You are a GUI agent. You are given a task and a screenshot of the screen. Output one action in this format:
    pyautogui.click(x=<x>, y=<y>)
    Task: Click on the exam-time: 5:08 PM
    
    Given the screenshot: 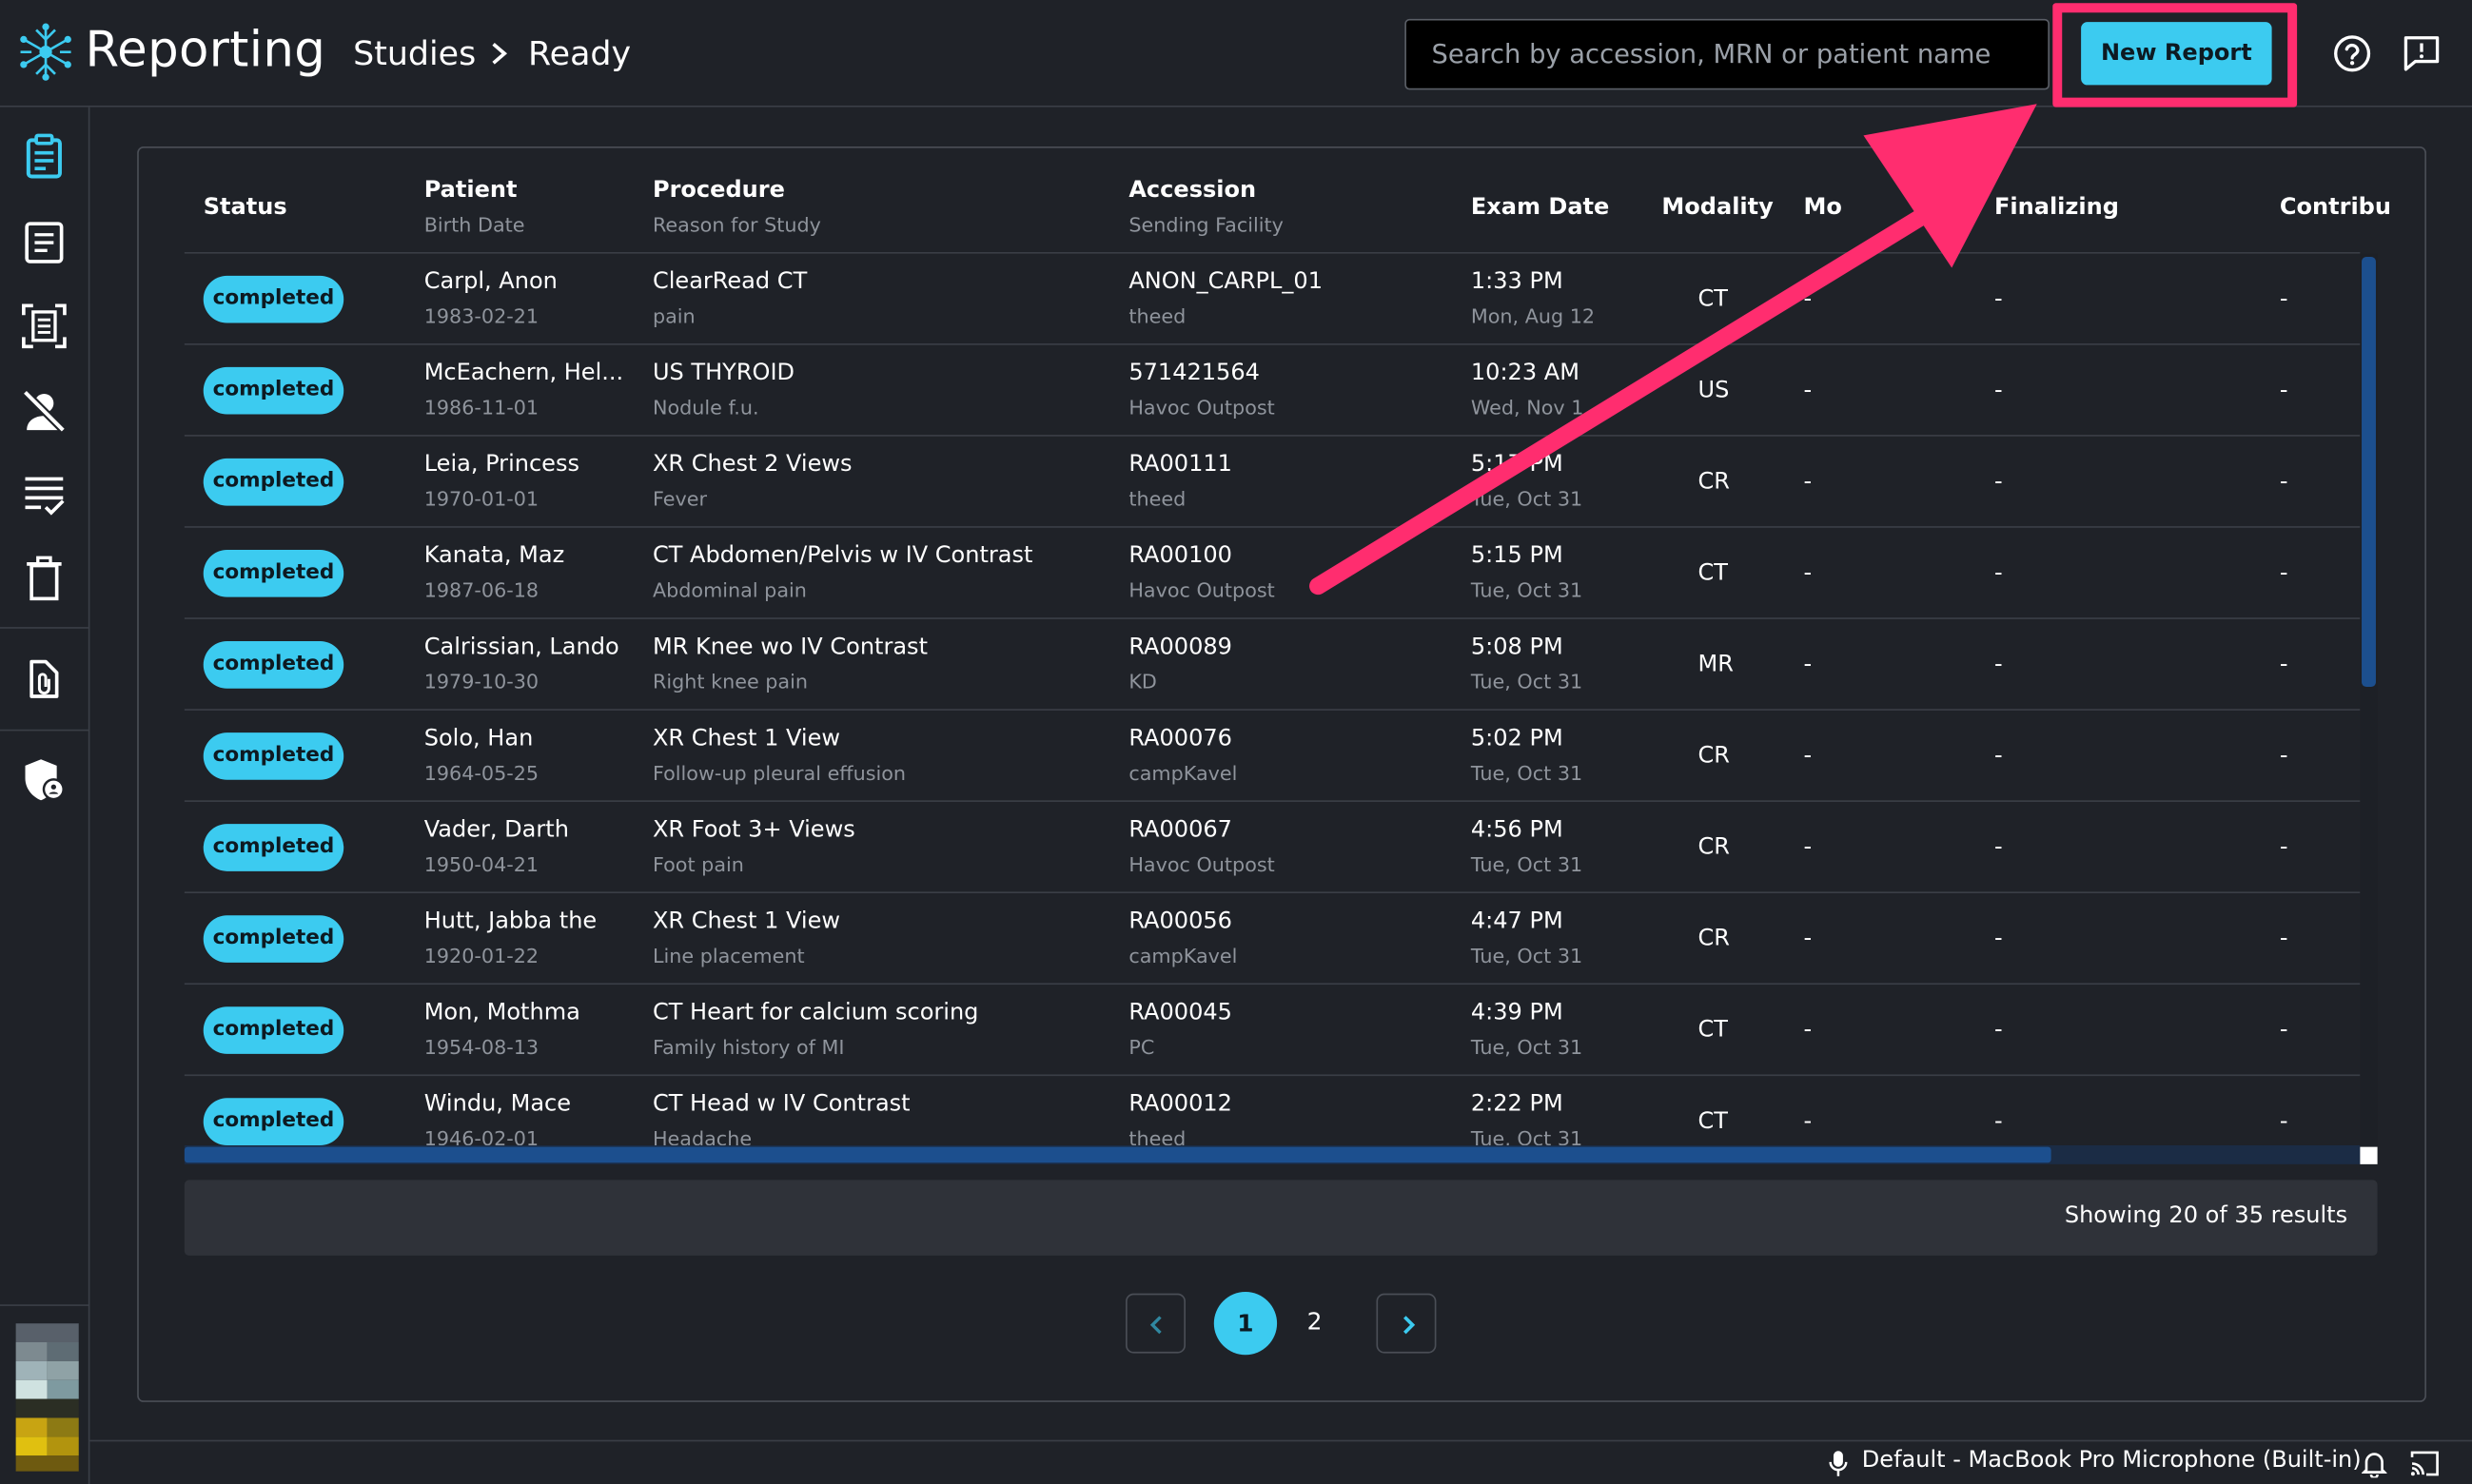 What is the action you would take?
    pyautogui.click(x=1517, y=647)
    